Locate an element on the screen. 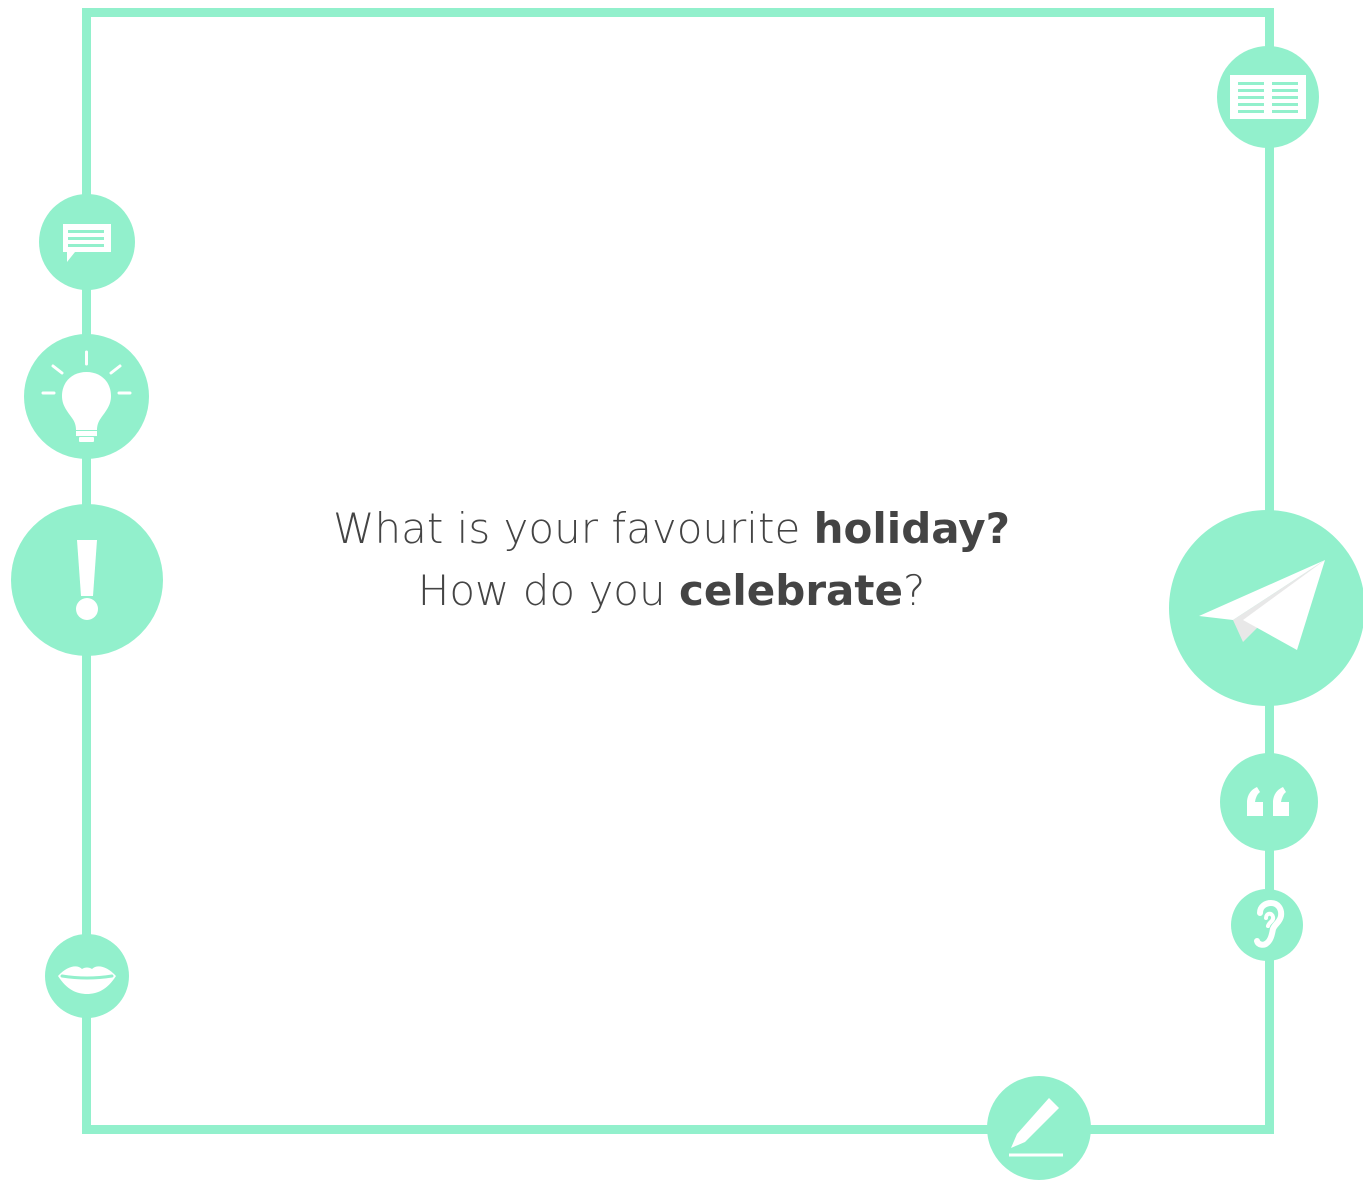  question-line-1-text: What is your favourite is located at coordinates (573, 528).